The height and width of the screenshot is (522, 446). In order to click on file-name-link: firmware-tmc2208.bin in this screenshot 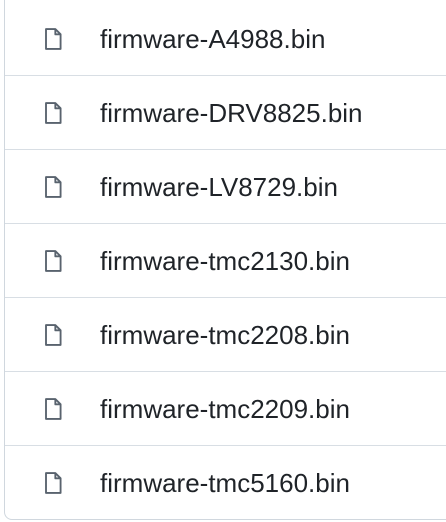, I will do `click(225, 335)`.